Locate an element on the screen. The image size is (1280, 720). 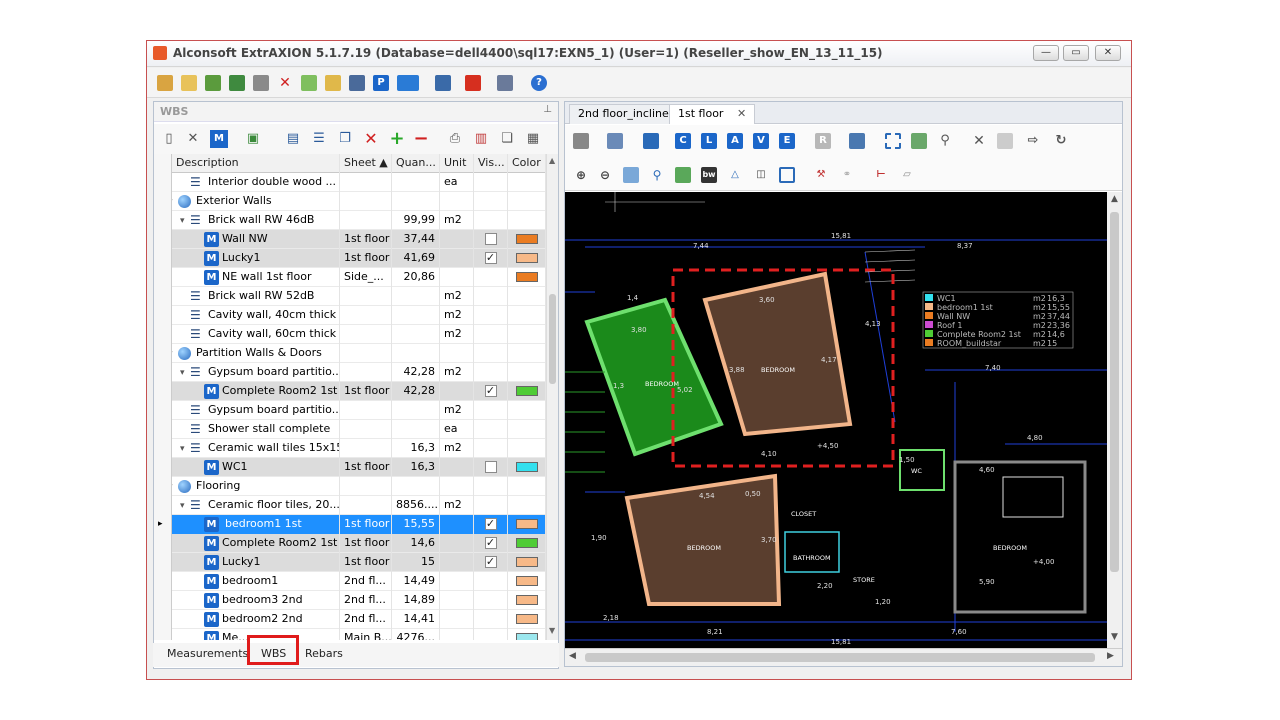
table-row: ☰ Cavity wall, 60cm thick m2 is located at coordinates (350, 334).